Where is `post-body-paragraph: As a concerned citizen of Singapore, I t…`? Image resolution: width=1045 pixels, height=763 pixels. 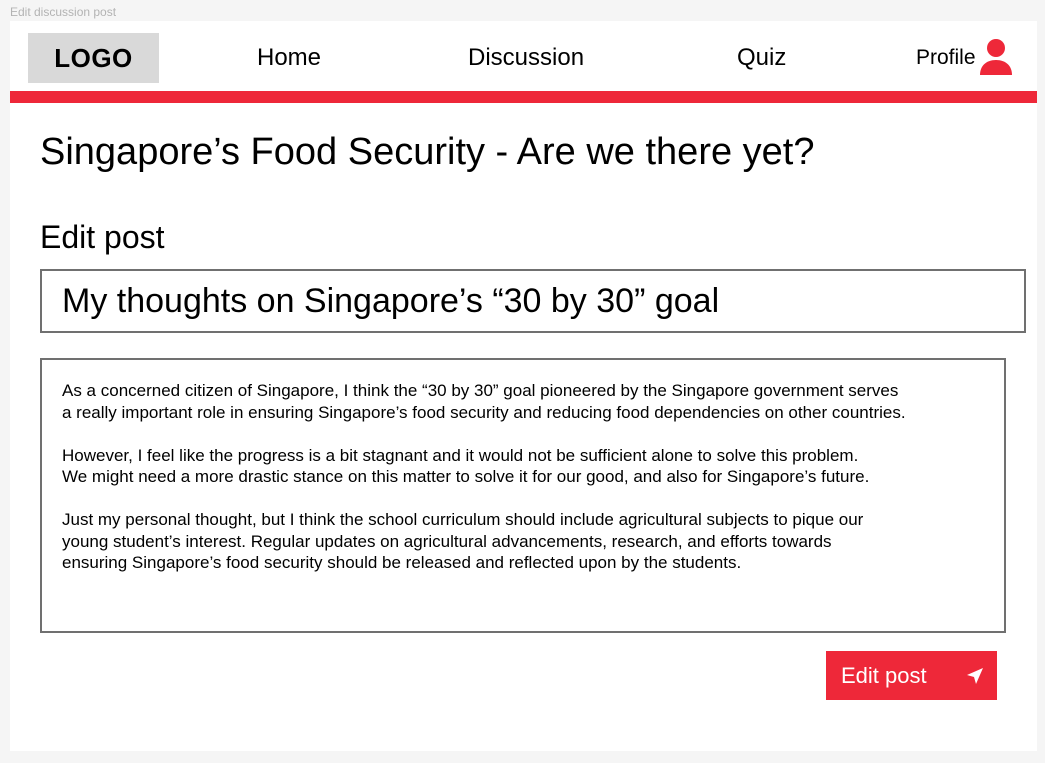
post-body-paragraph: As a concerned citizen of Singapore, I t… is located at coordinates (484, 401).